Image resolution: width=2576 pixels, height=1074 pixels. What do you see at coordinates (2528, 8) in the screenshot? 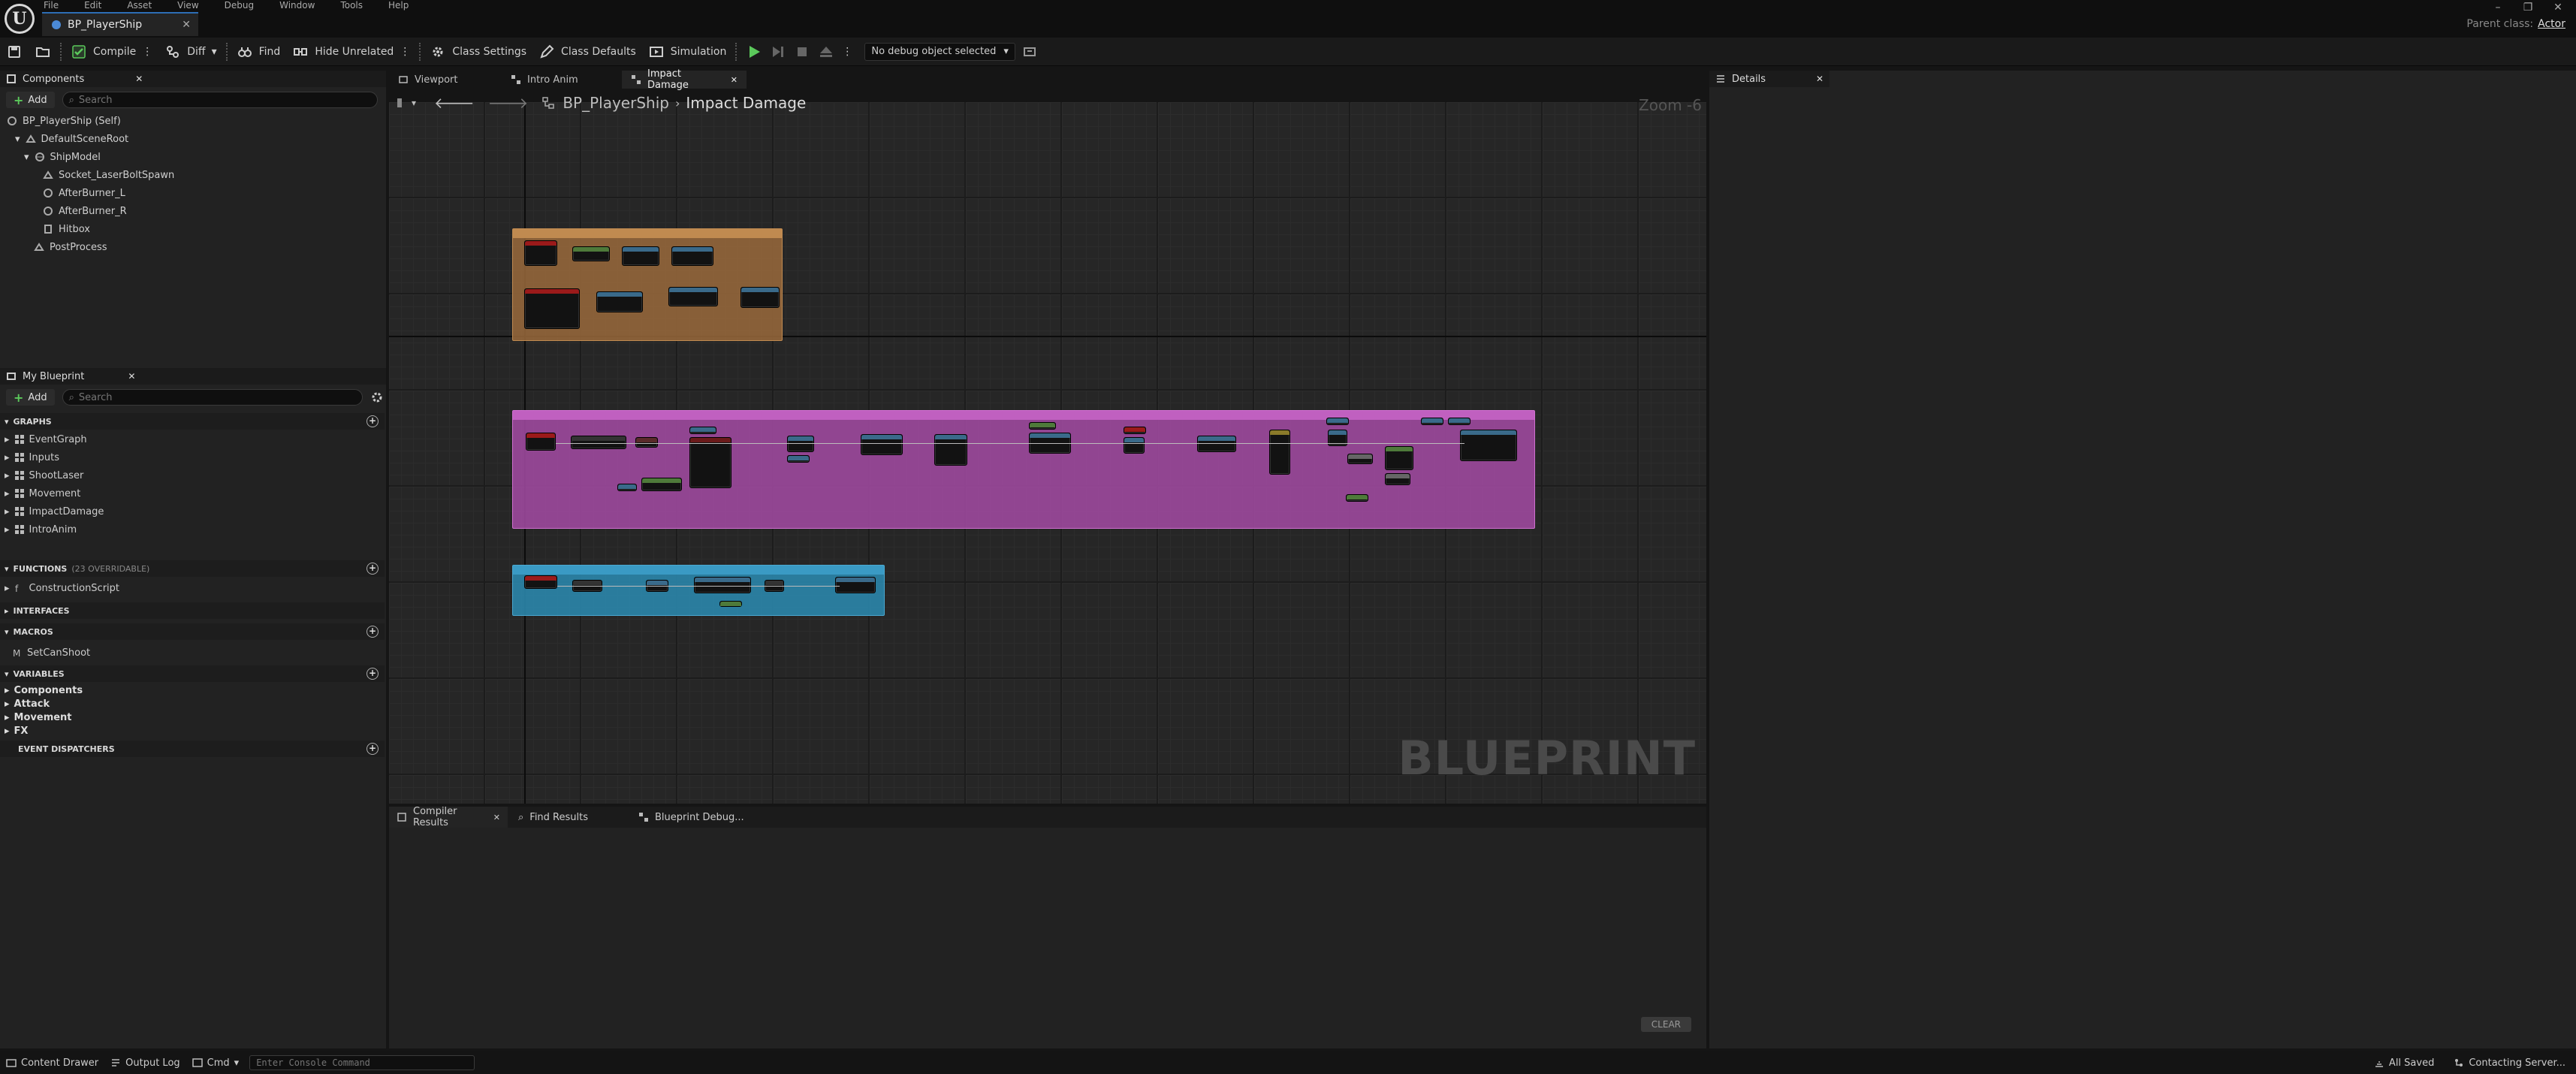
I see `maximize-icon: ❐` at bounding box center [2528, 8].